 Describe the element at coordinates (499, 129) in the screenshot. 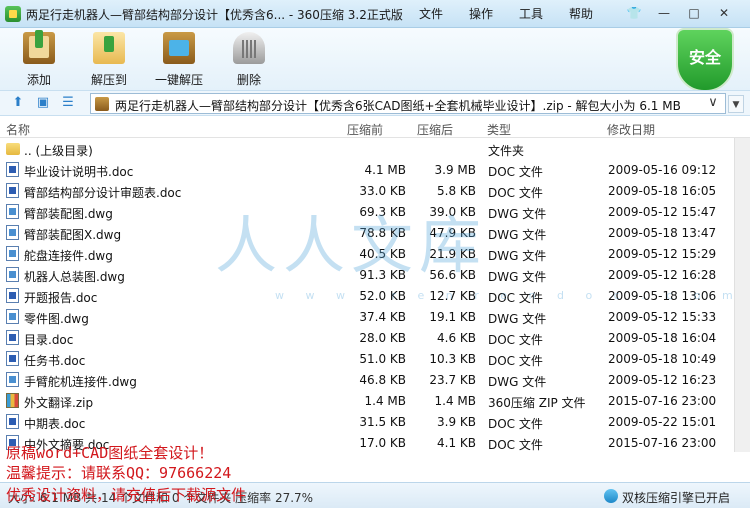

I see `column-type: 类型` at that location.